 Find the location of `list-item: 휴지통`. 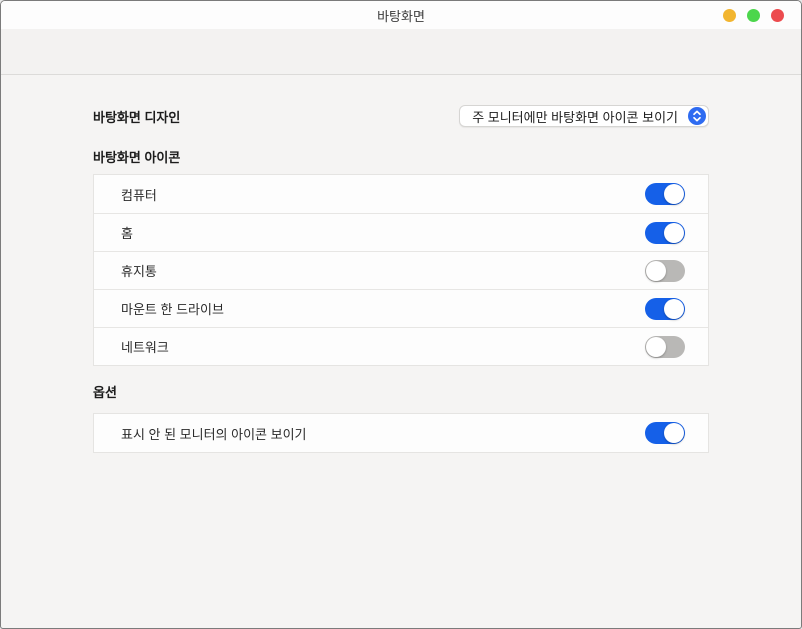

list-item: 휴지통 is located at coordinates (401, 270).